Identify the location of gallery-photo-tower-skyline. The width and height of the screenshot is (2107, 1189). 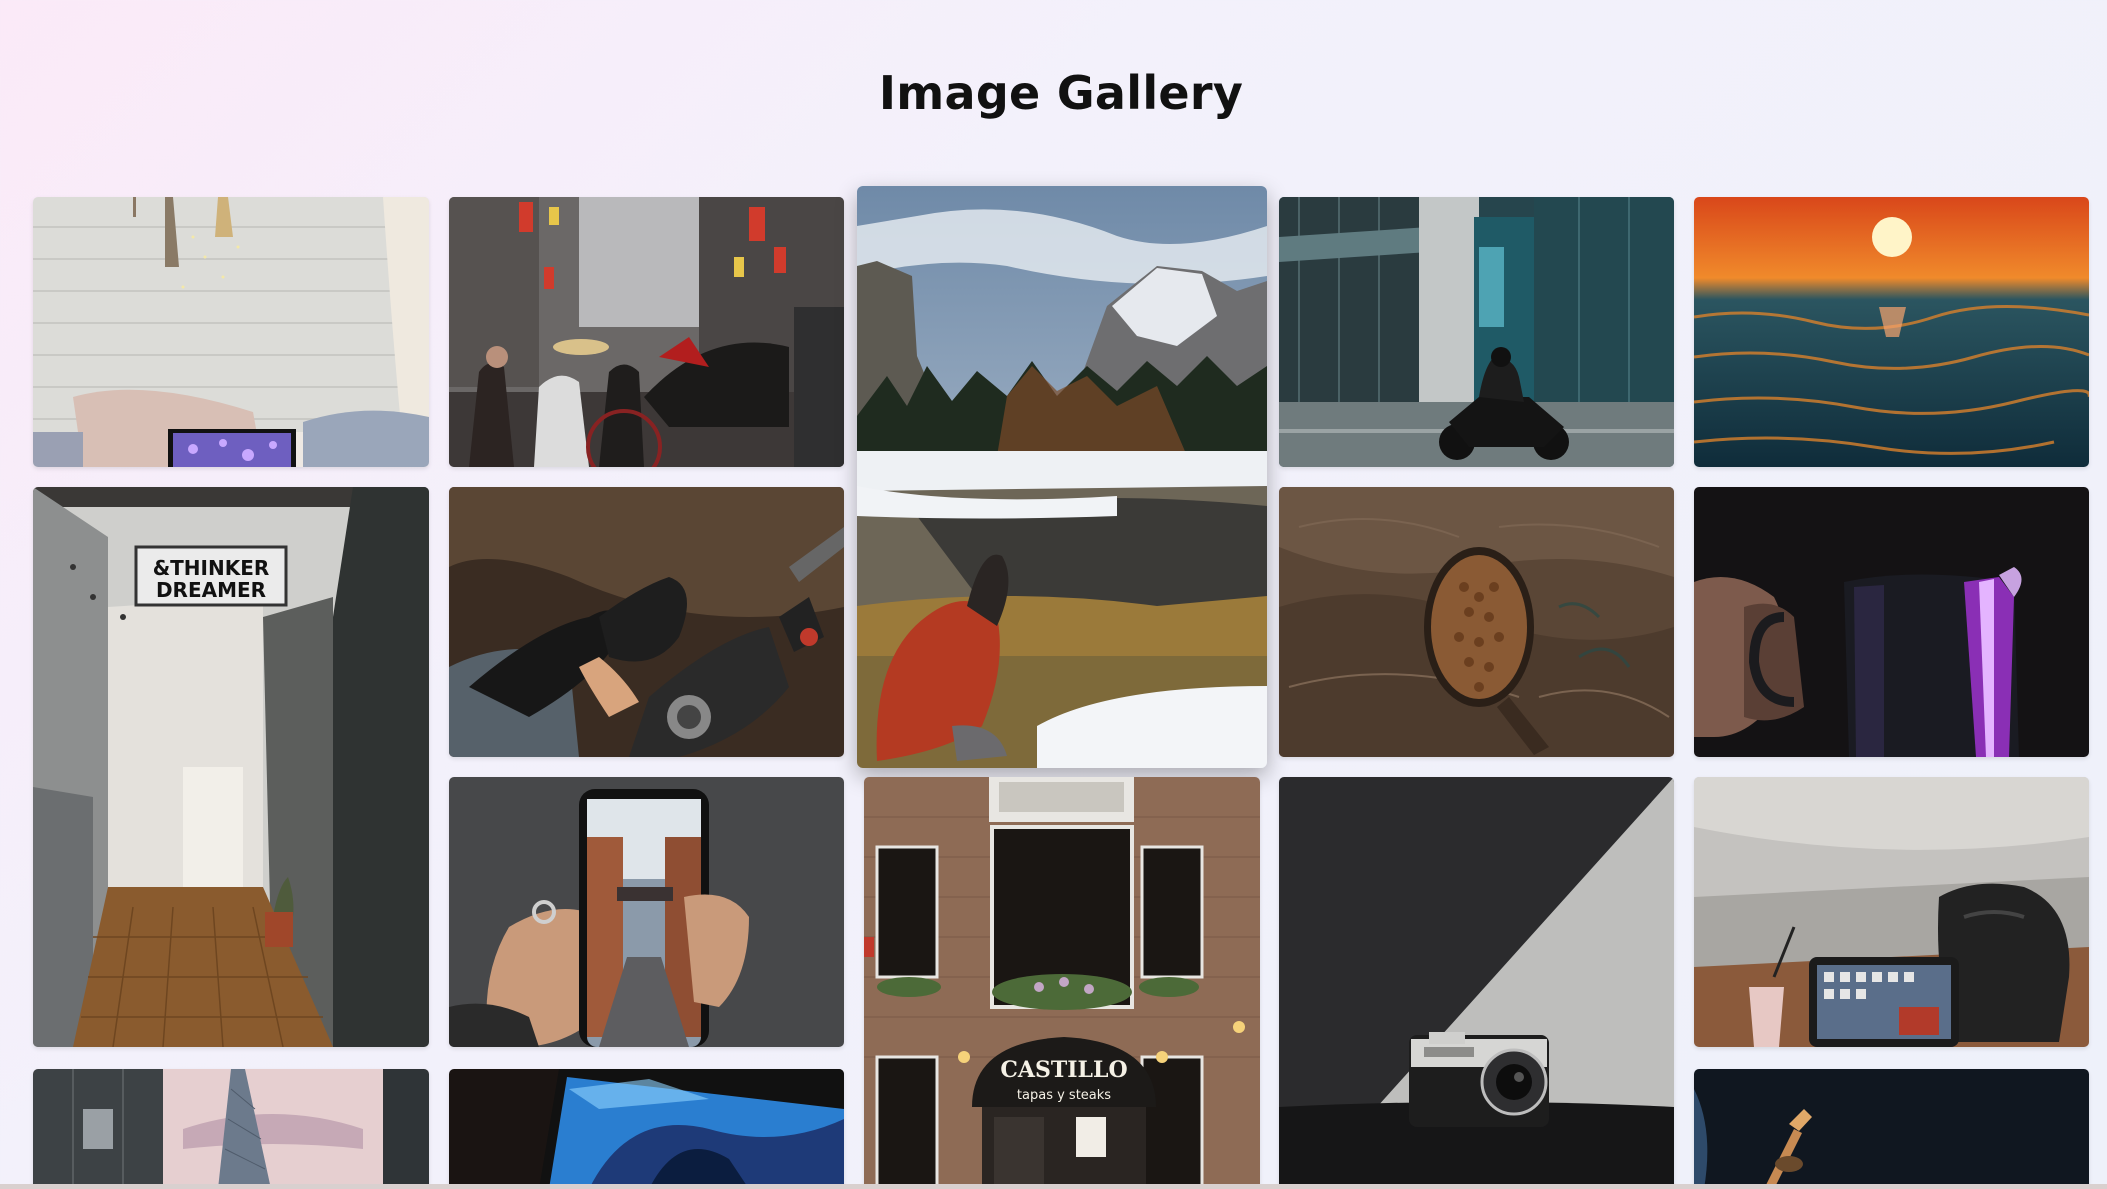
(231, 1129).